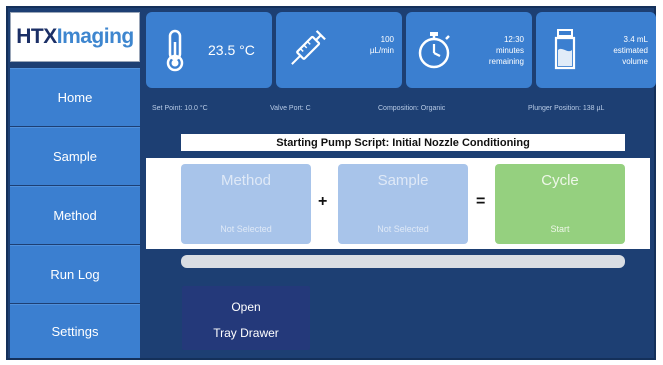 The image size is (663, 365). Describe the element at coordinates (246, 204) in the screenshot. I see `method-button: Method Not Selected` at that location.